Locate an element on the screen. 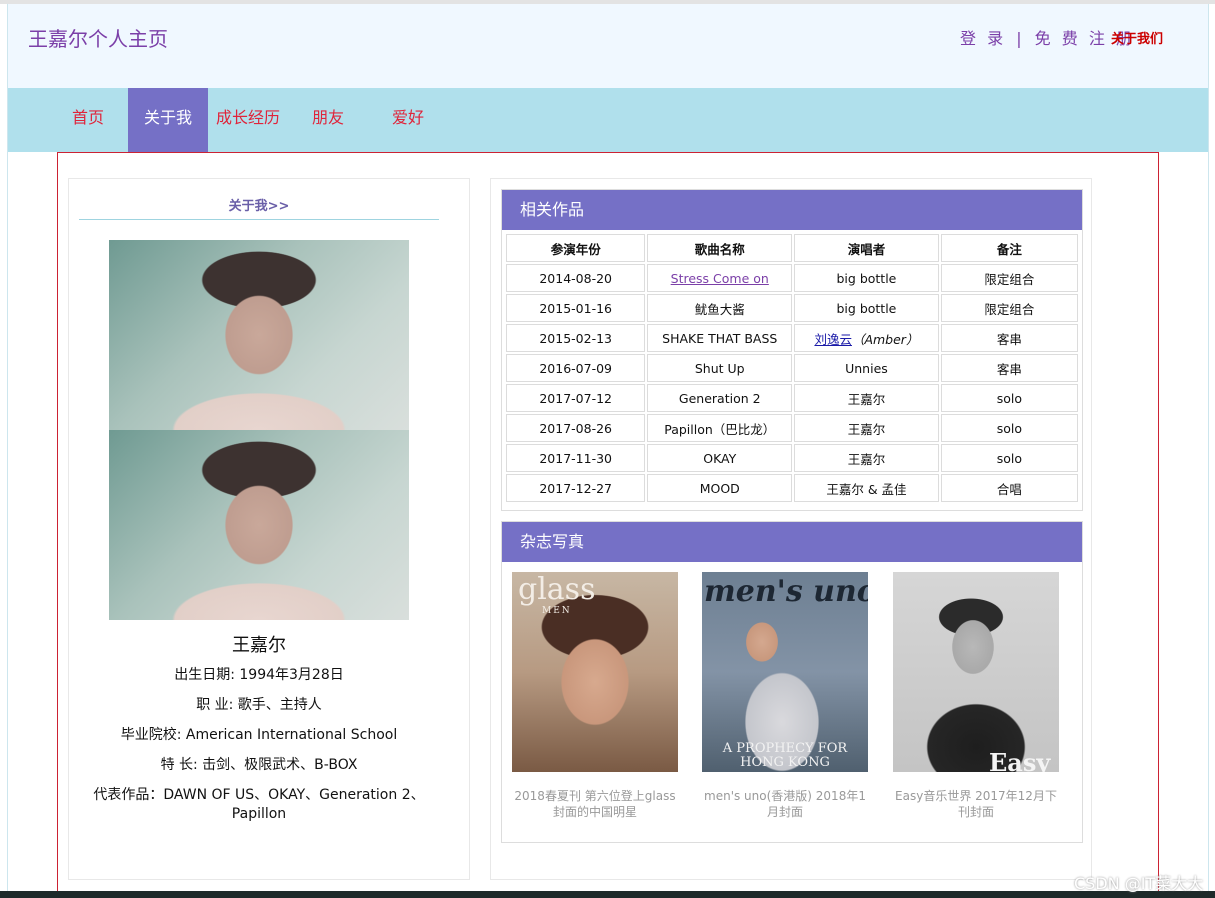 Image resolution: width=1215 pixels, height=898 pixels. cell-song: Papillon（巴比龙） is located at coordinates (720, 428).